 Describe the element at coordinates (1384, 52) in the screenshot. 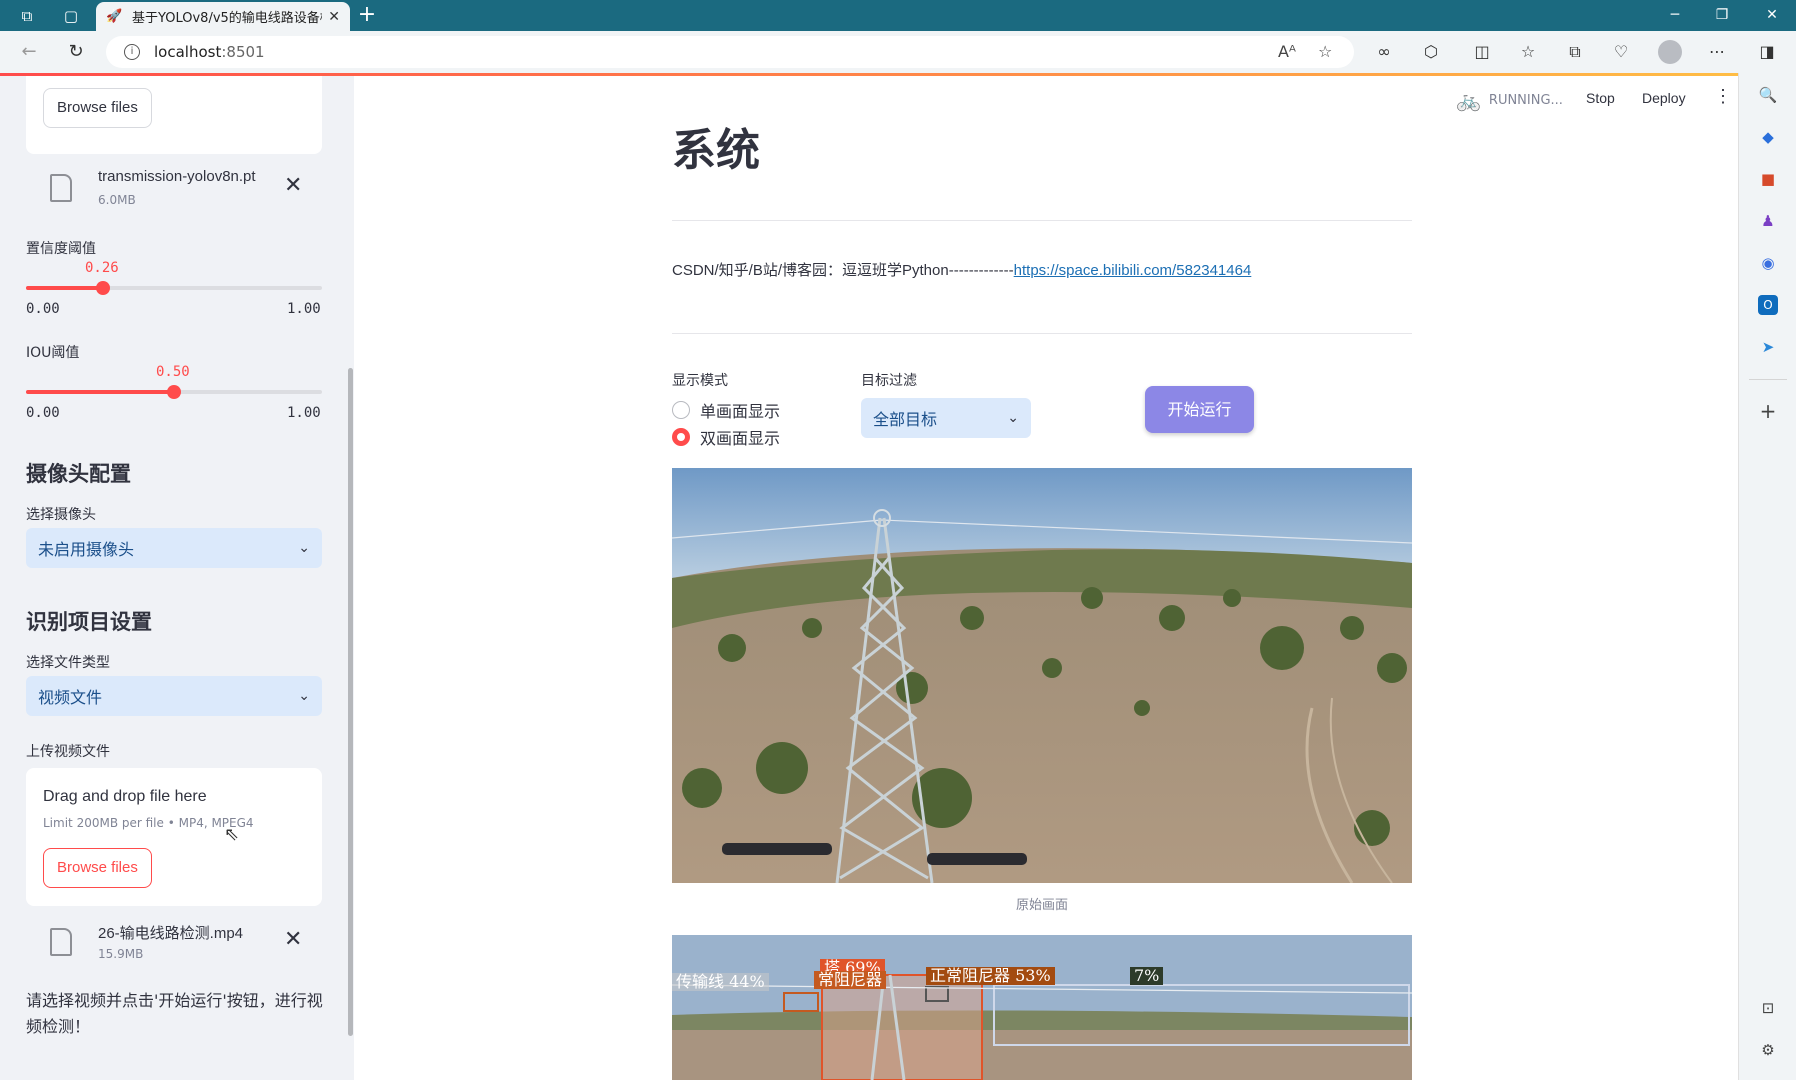

I see `infinity-extension-icon: ∞` at that location.